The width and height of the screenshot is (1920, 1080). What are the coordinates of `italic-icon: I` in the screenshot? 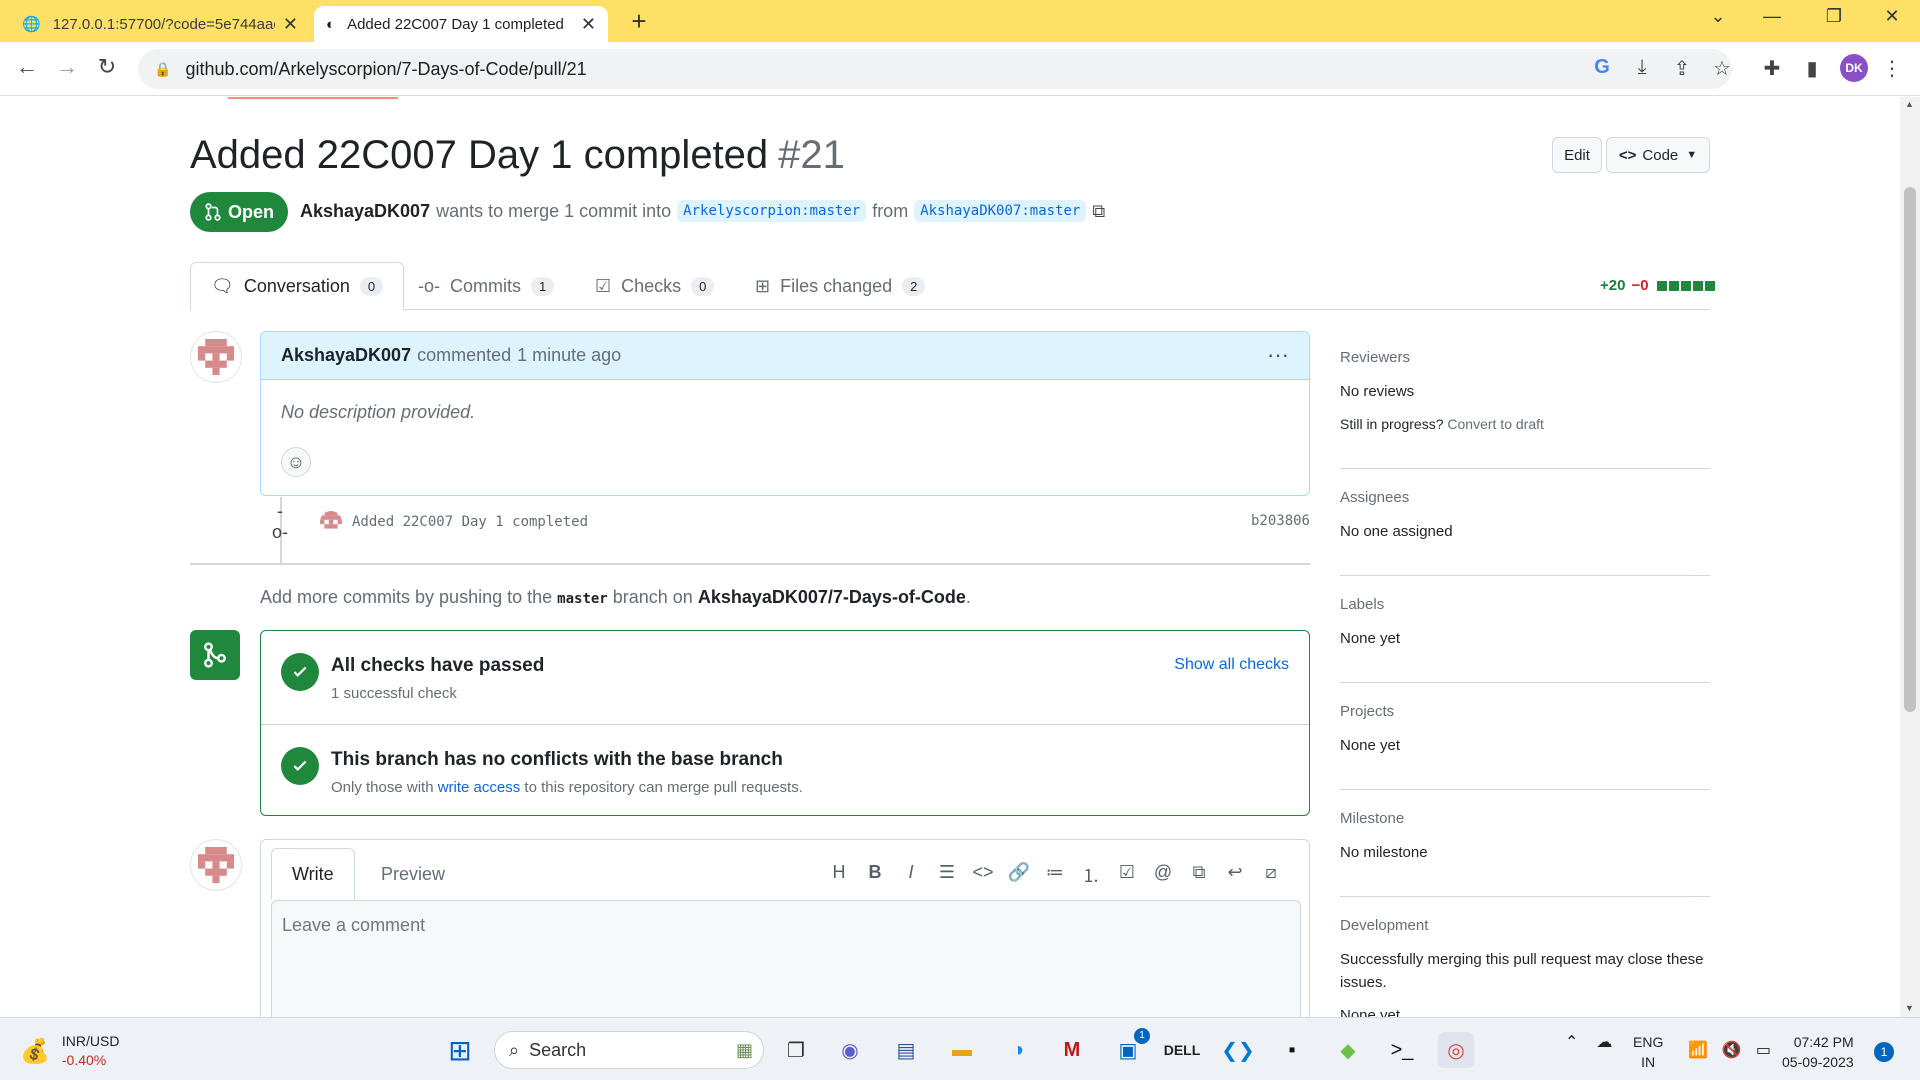 It's located at (911, 875).